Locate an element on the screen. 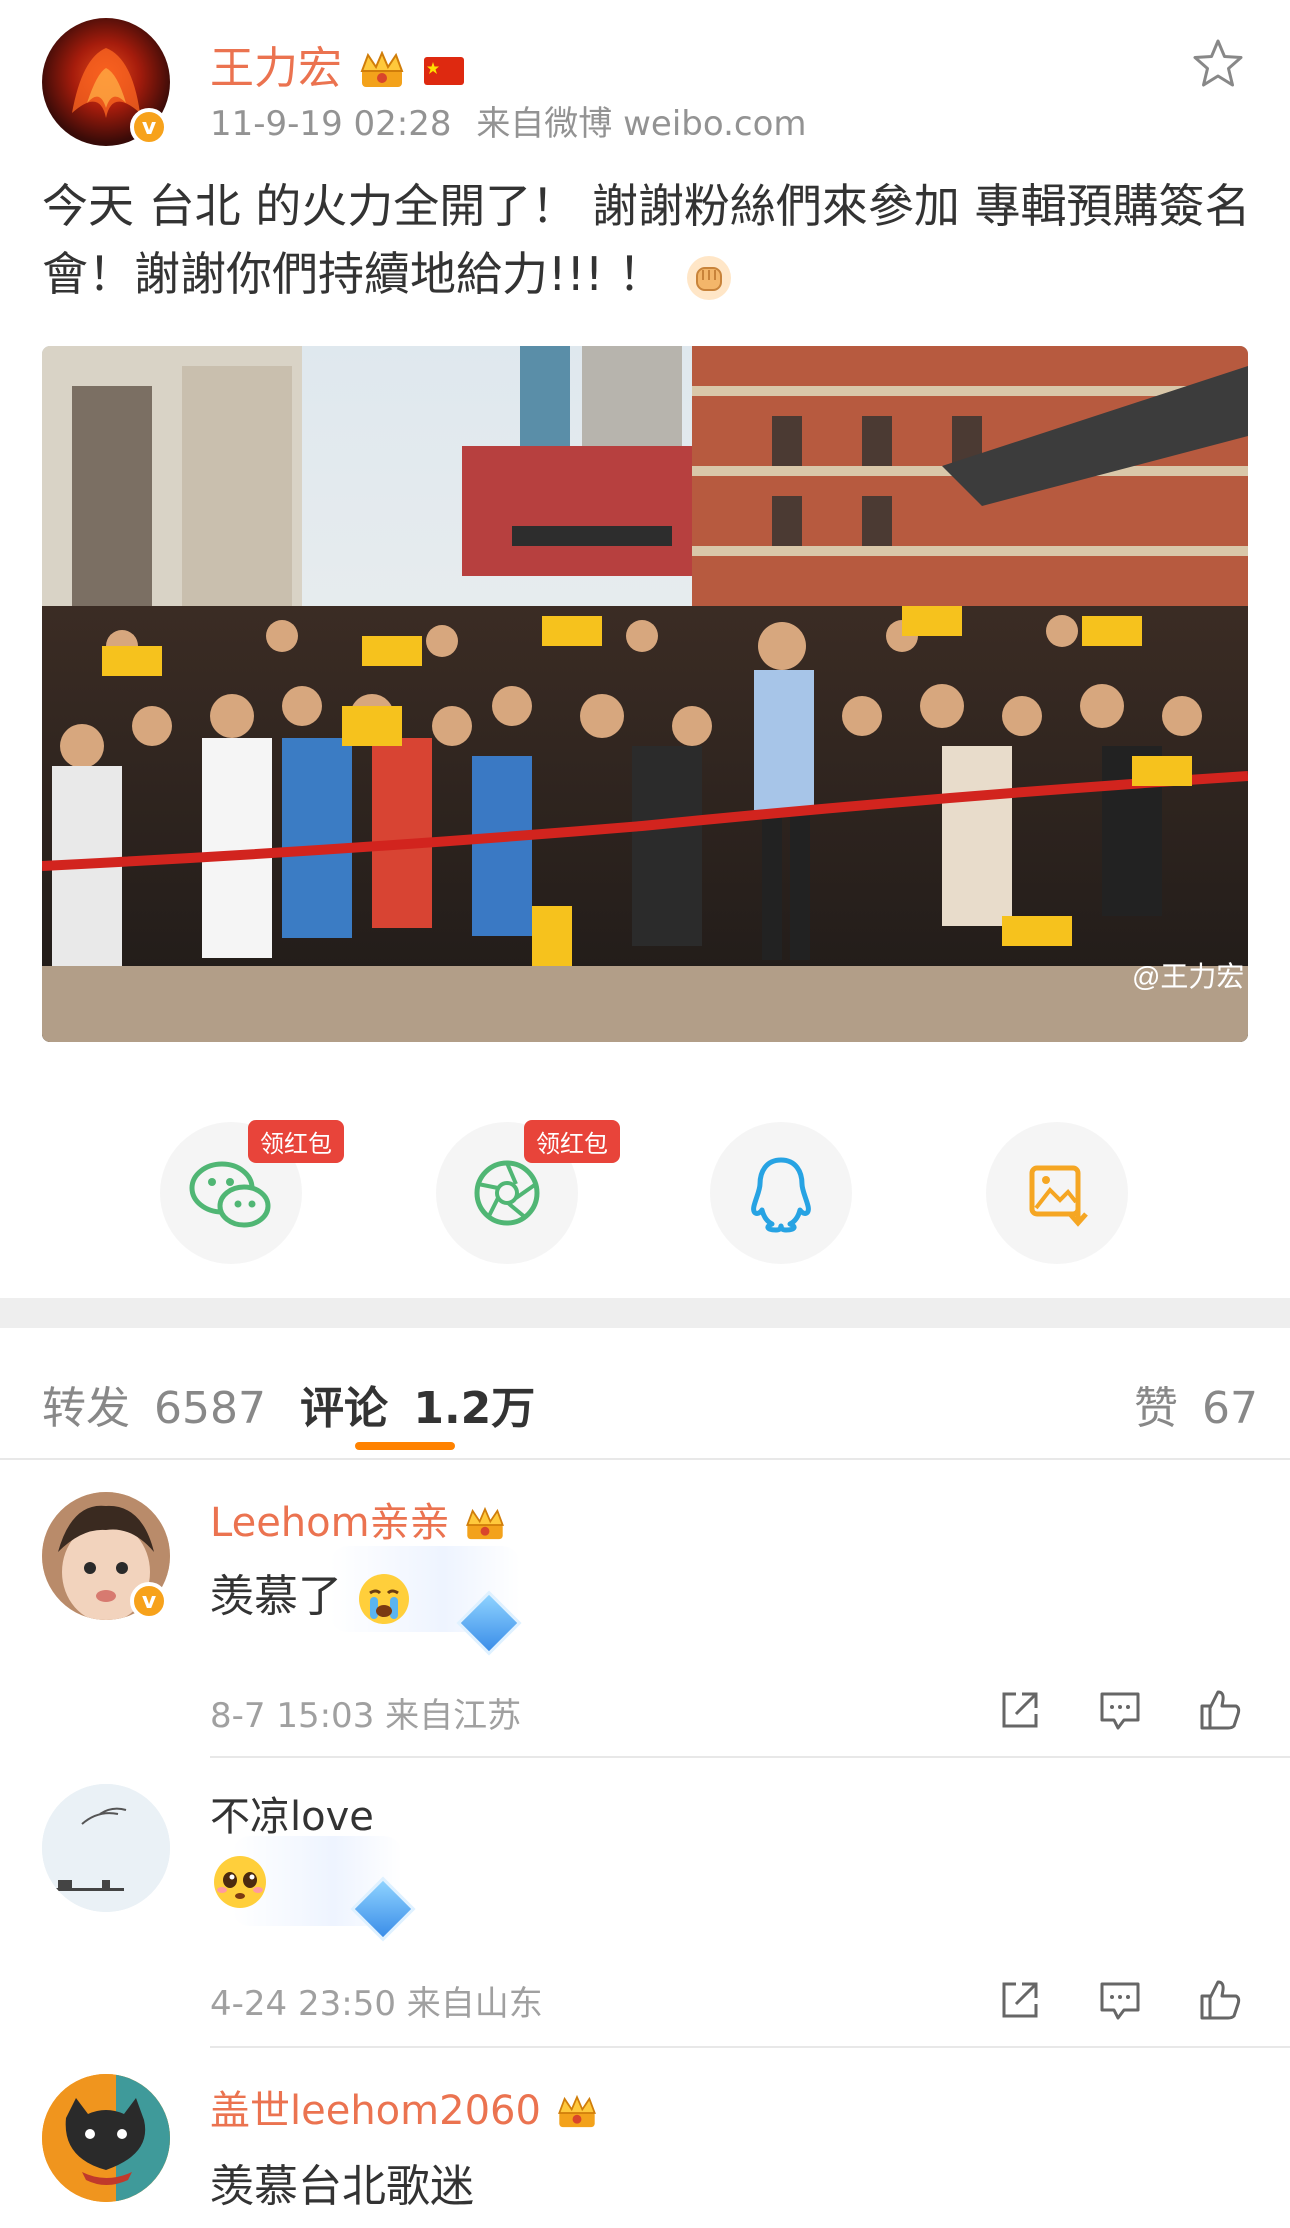  active-tab-indicator is located at coordinates (405, 1446).